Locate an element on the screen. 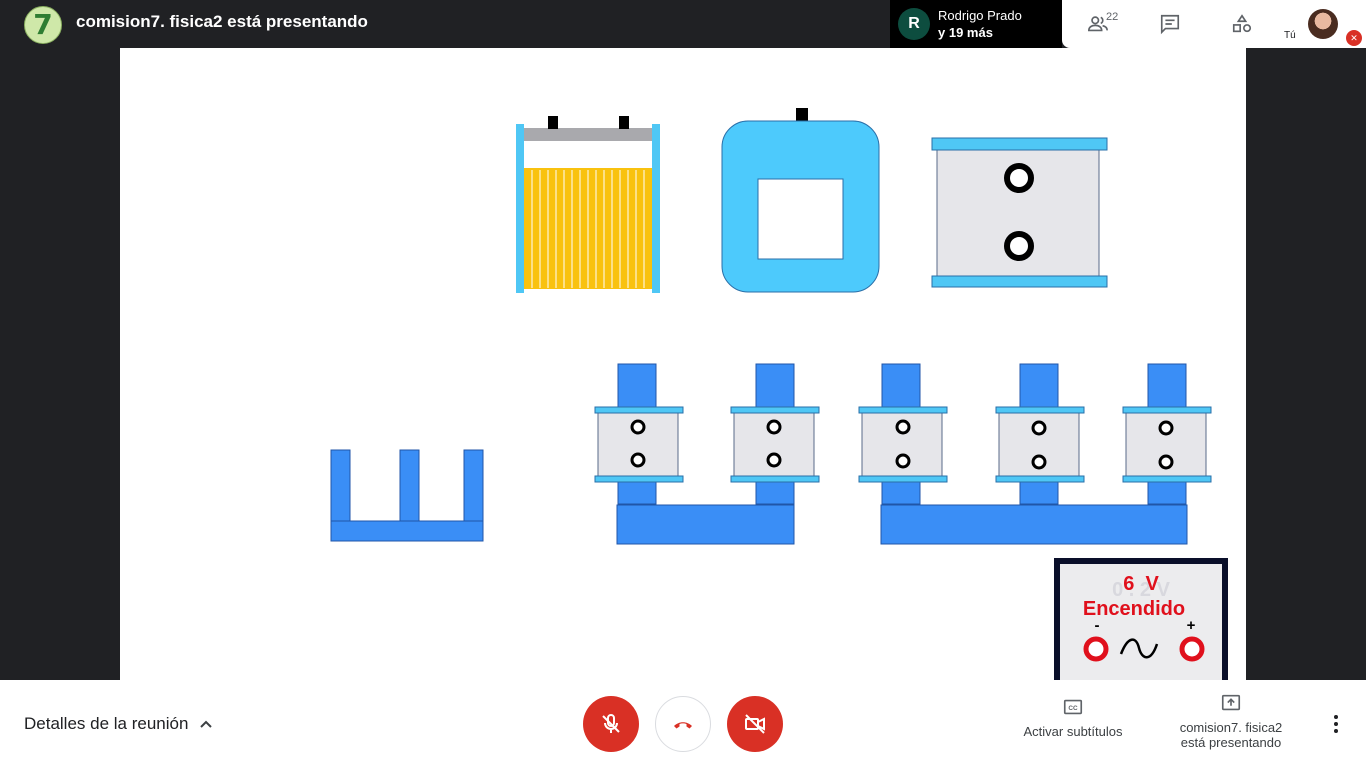 This screenshot has height=768, width=1366. more-options-button is located at coordinates (1336, 724).